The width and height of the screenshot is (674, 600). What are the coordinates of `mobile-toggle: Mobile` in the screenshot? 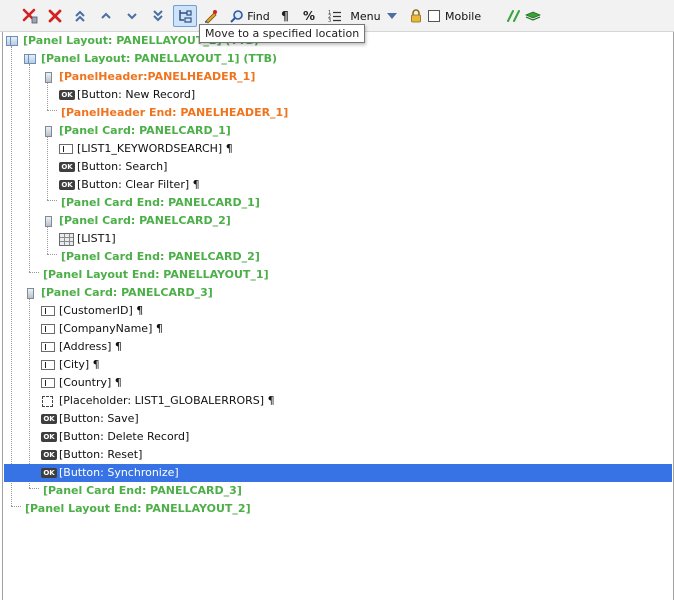 It's located at (455, 16).